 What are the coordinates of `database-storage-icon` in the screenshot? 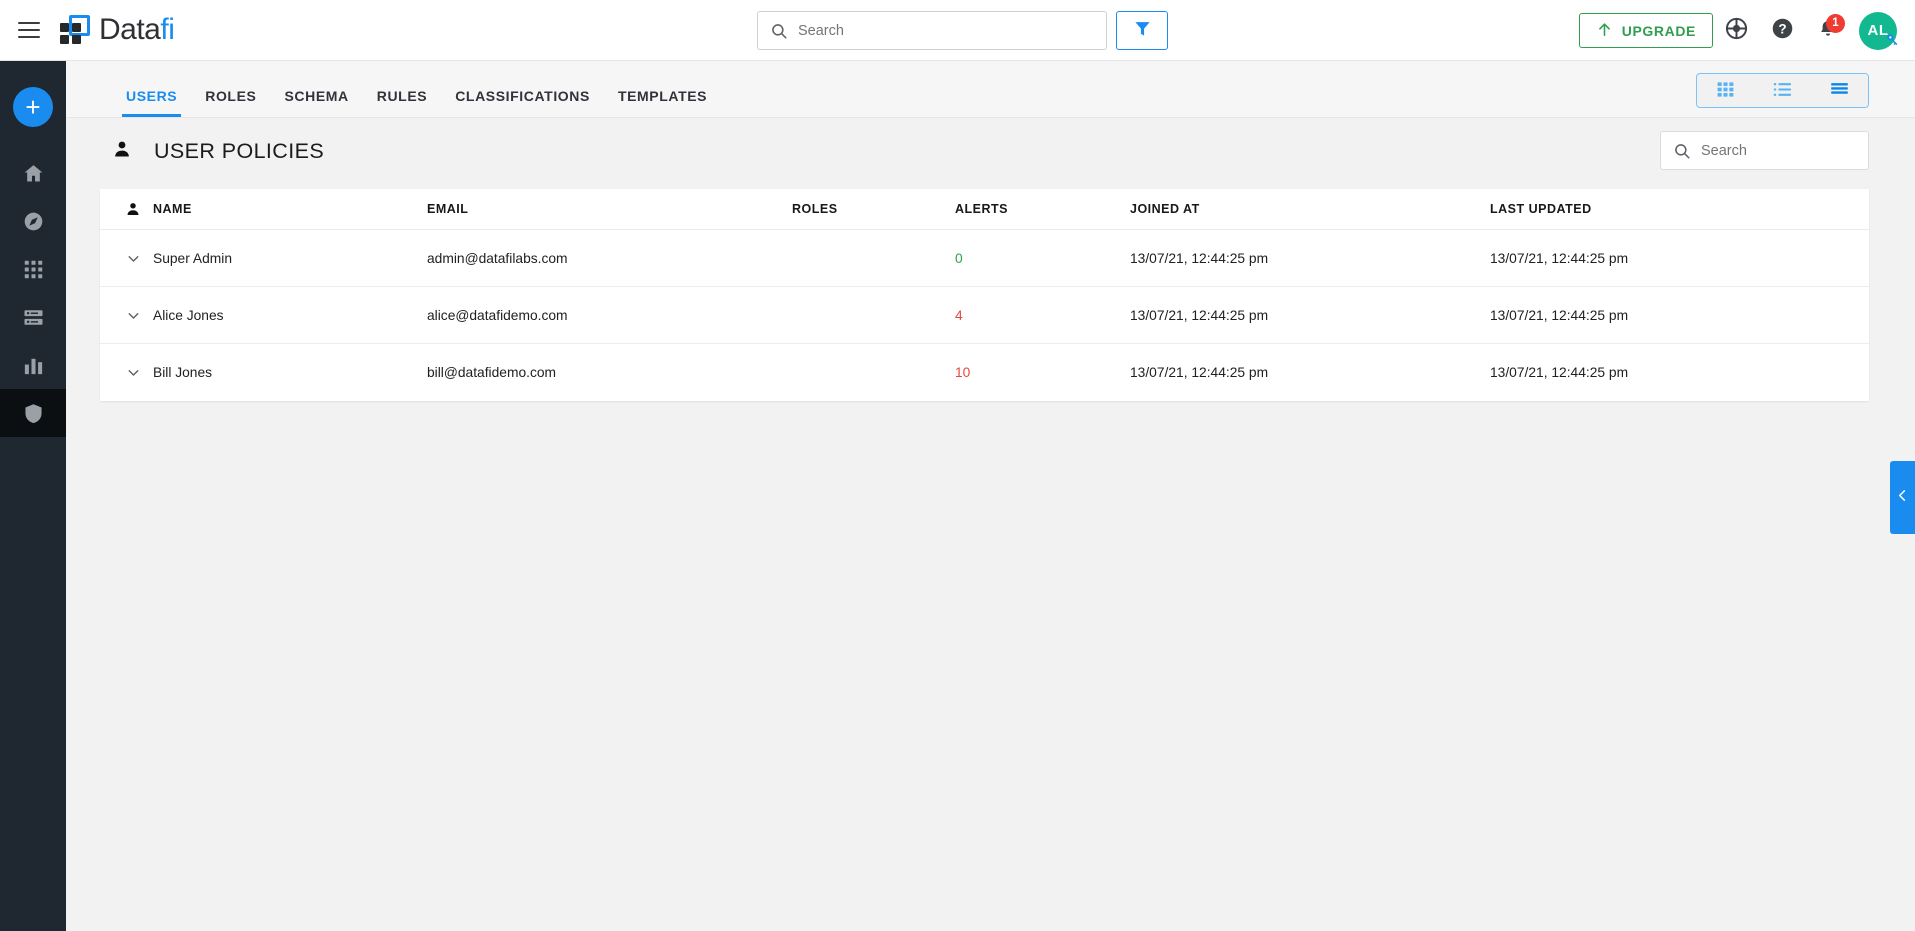 It's located at (33, 317).